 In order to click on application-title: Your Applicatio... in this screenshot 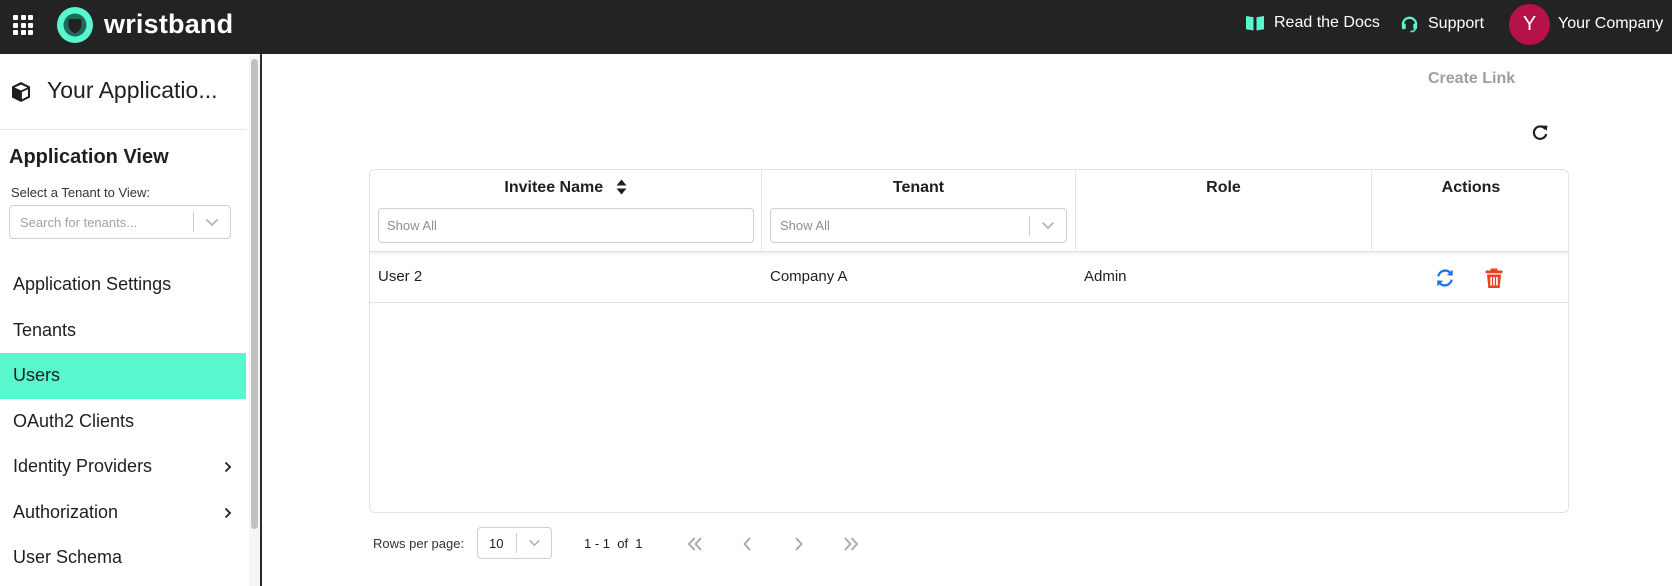, I will do `click(132, 90)`.